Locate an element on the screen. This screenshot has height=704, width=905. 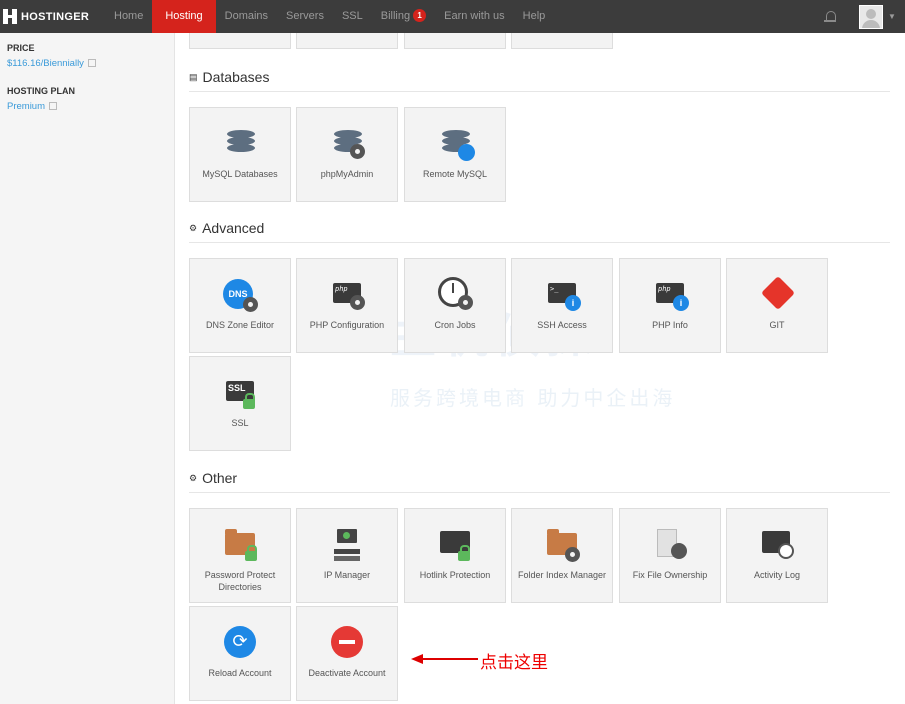
tile-hotlink-protection: Hotlink Protection is located at coordinates (455, 555).